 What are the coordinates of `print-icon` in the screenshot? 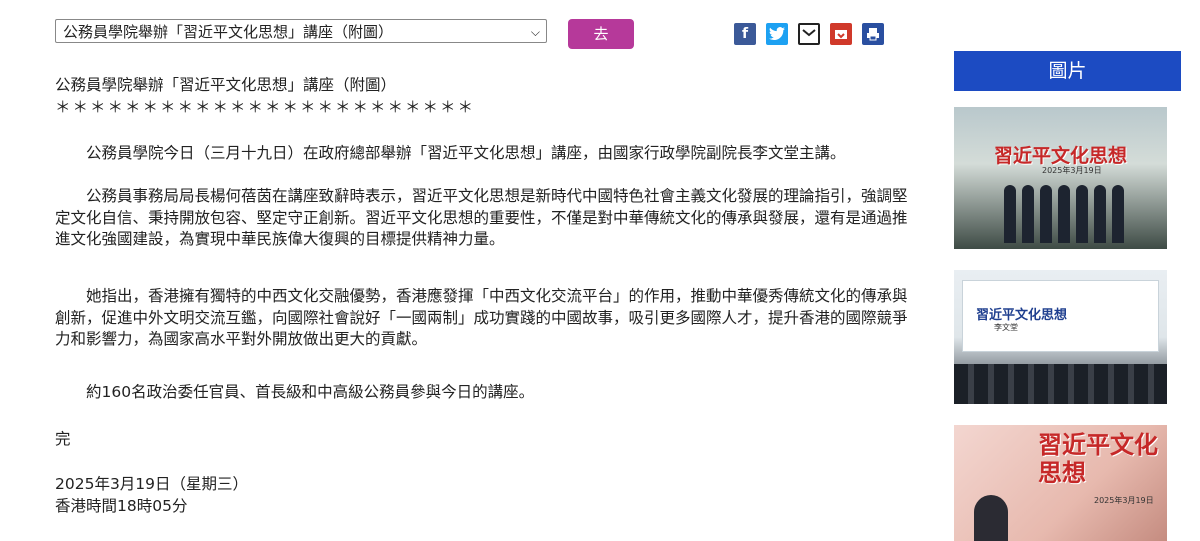 It's located at (873, 34).